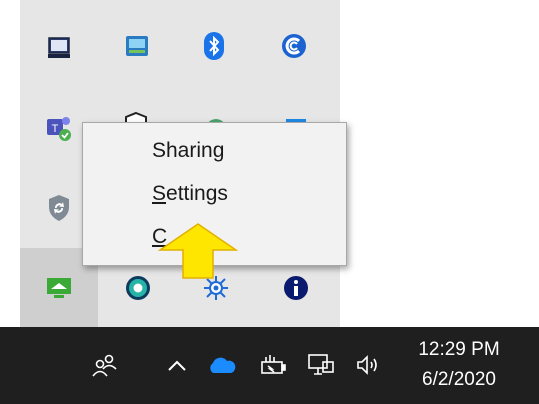  What do you see at coordinates (105, 365) in the screenshot?
I see `people-icon` at bounding box center [105, 365].